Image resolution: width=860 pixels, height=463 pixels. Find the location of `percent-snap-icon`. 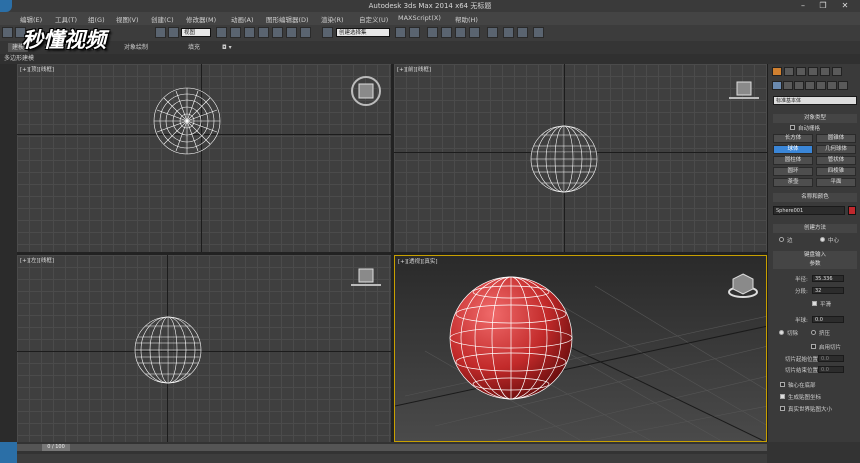

percent-snap-icon is located at coordinates (305, 32).